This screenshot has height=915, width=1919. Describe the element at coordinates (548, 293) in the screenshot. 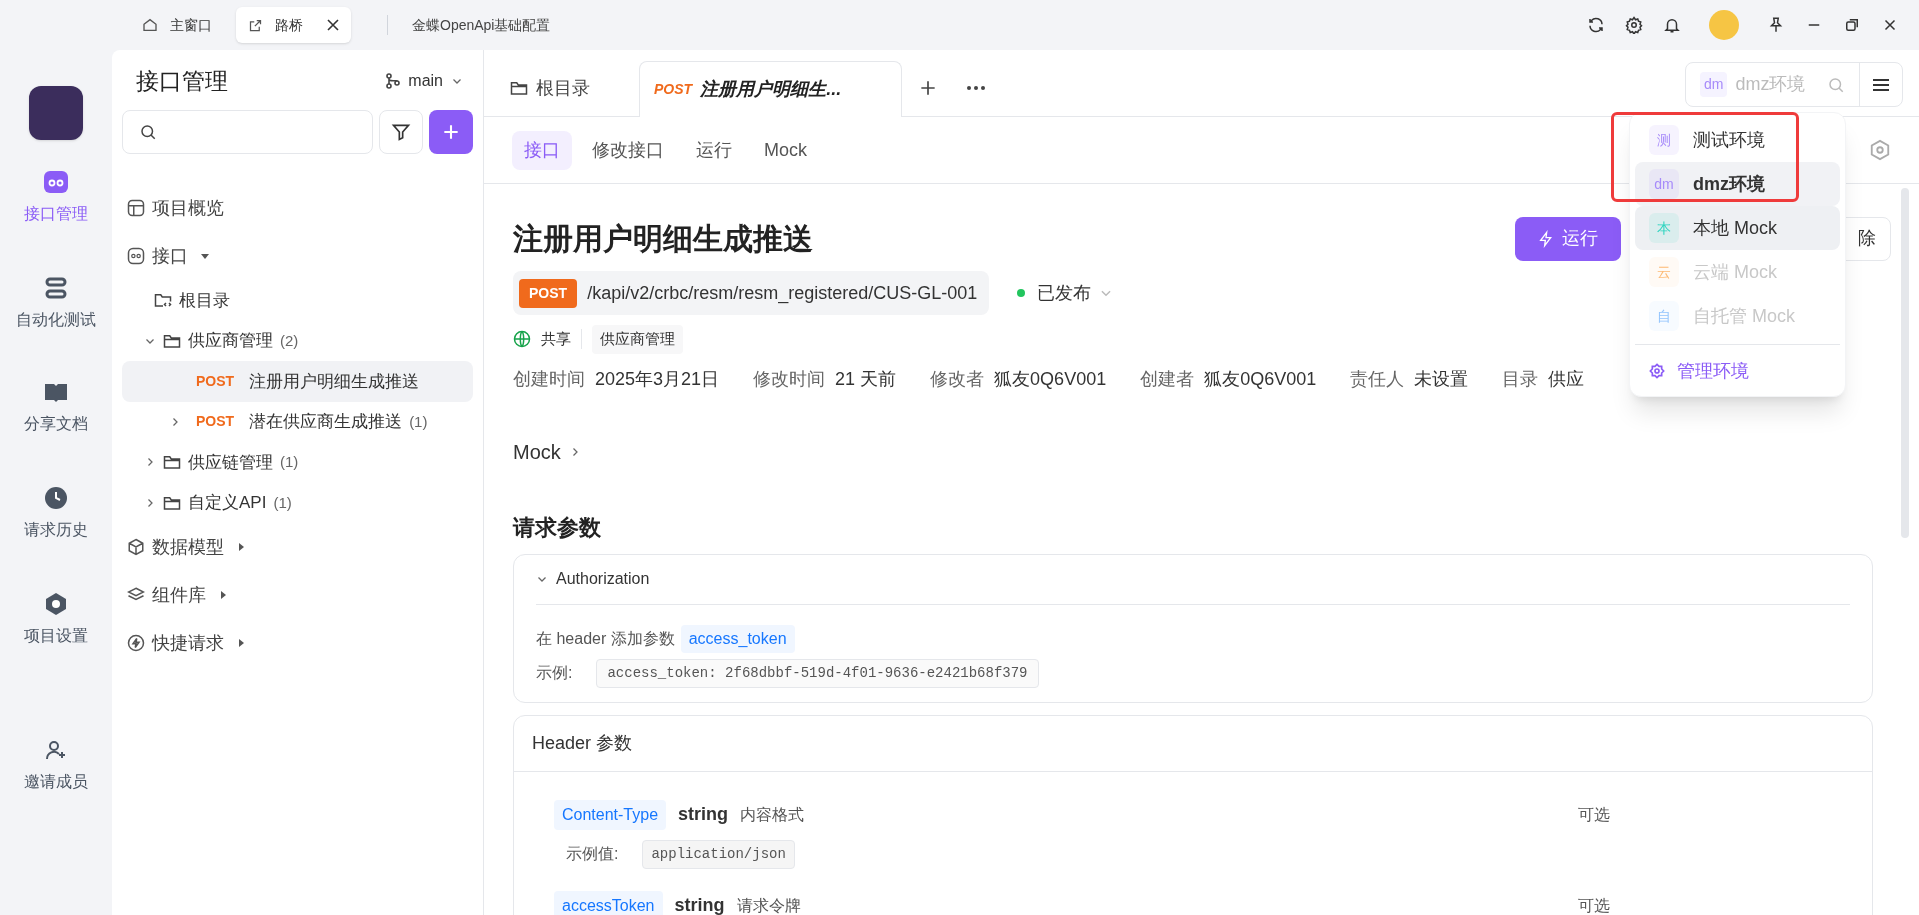

I see `method-badge: POST` at that location.